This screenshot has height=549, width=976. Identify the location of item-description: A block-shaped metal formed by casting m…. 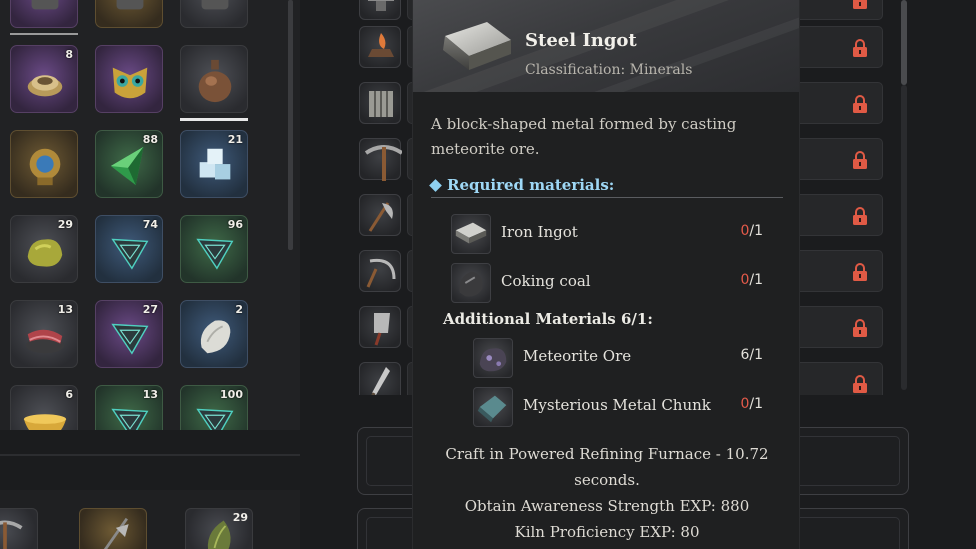
(584, 136).